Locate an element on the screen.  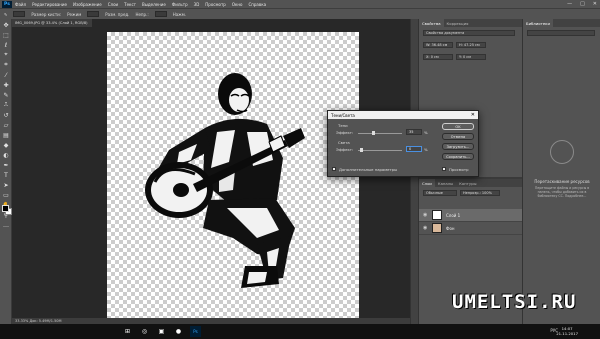
layer-row: ◉ Слой 1 is located at coordinates (470, 215).